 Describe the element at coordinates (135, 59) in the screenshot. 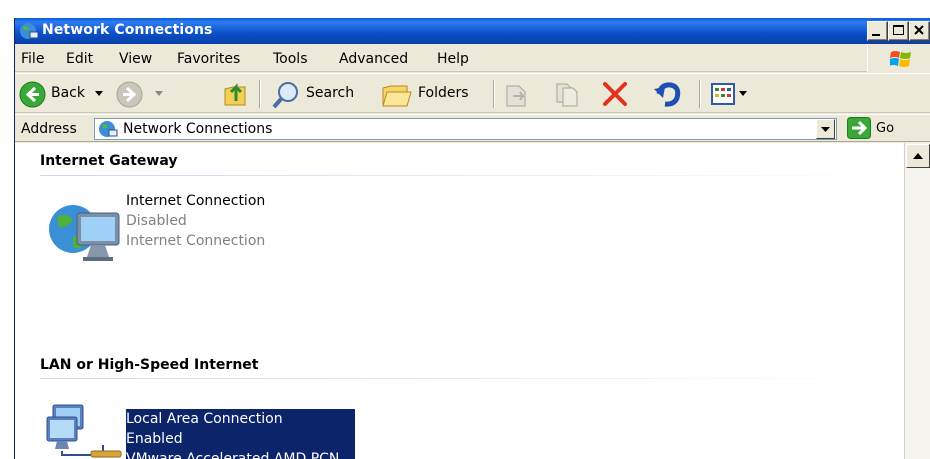

I see `menu-view: View` at that location.